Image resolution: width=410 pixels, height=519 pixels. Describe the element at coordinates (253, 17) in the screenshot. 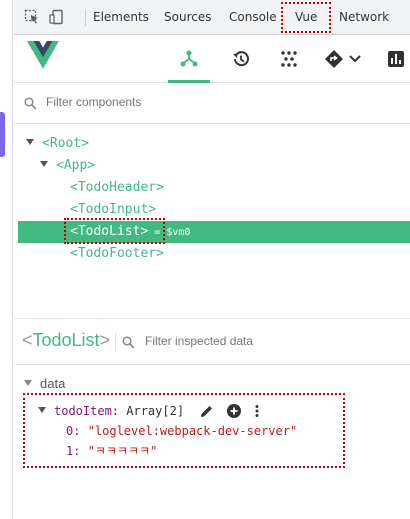

I see `tab-console: Console` at that location.